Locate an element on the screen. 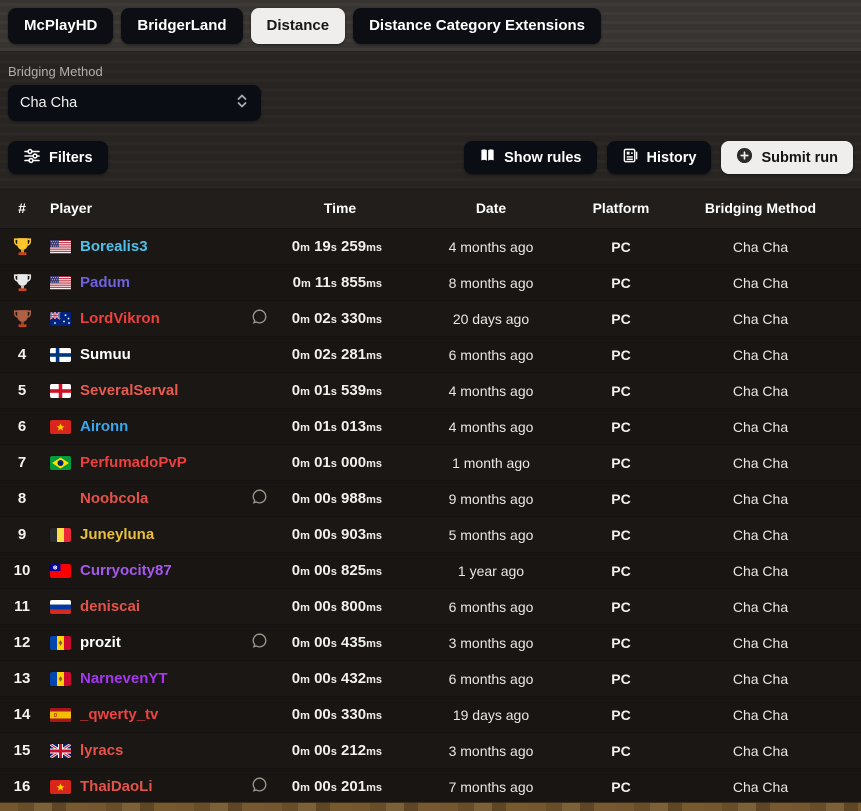 This screenshot has width=861, height=811. show-rules-button: Show rules is located at coordinates (530, 157).